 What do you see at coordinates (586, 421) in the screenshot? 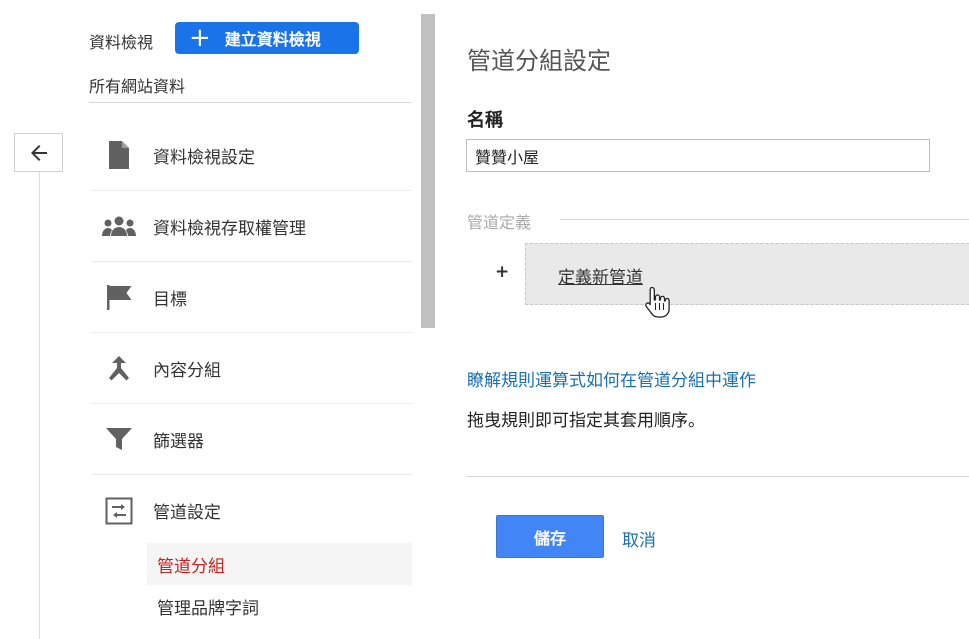
I see `drag-hint-text: 拖曳規則即可指定其套用順序。` at bounding box center [586, 421].